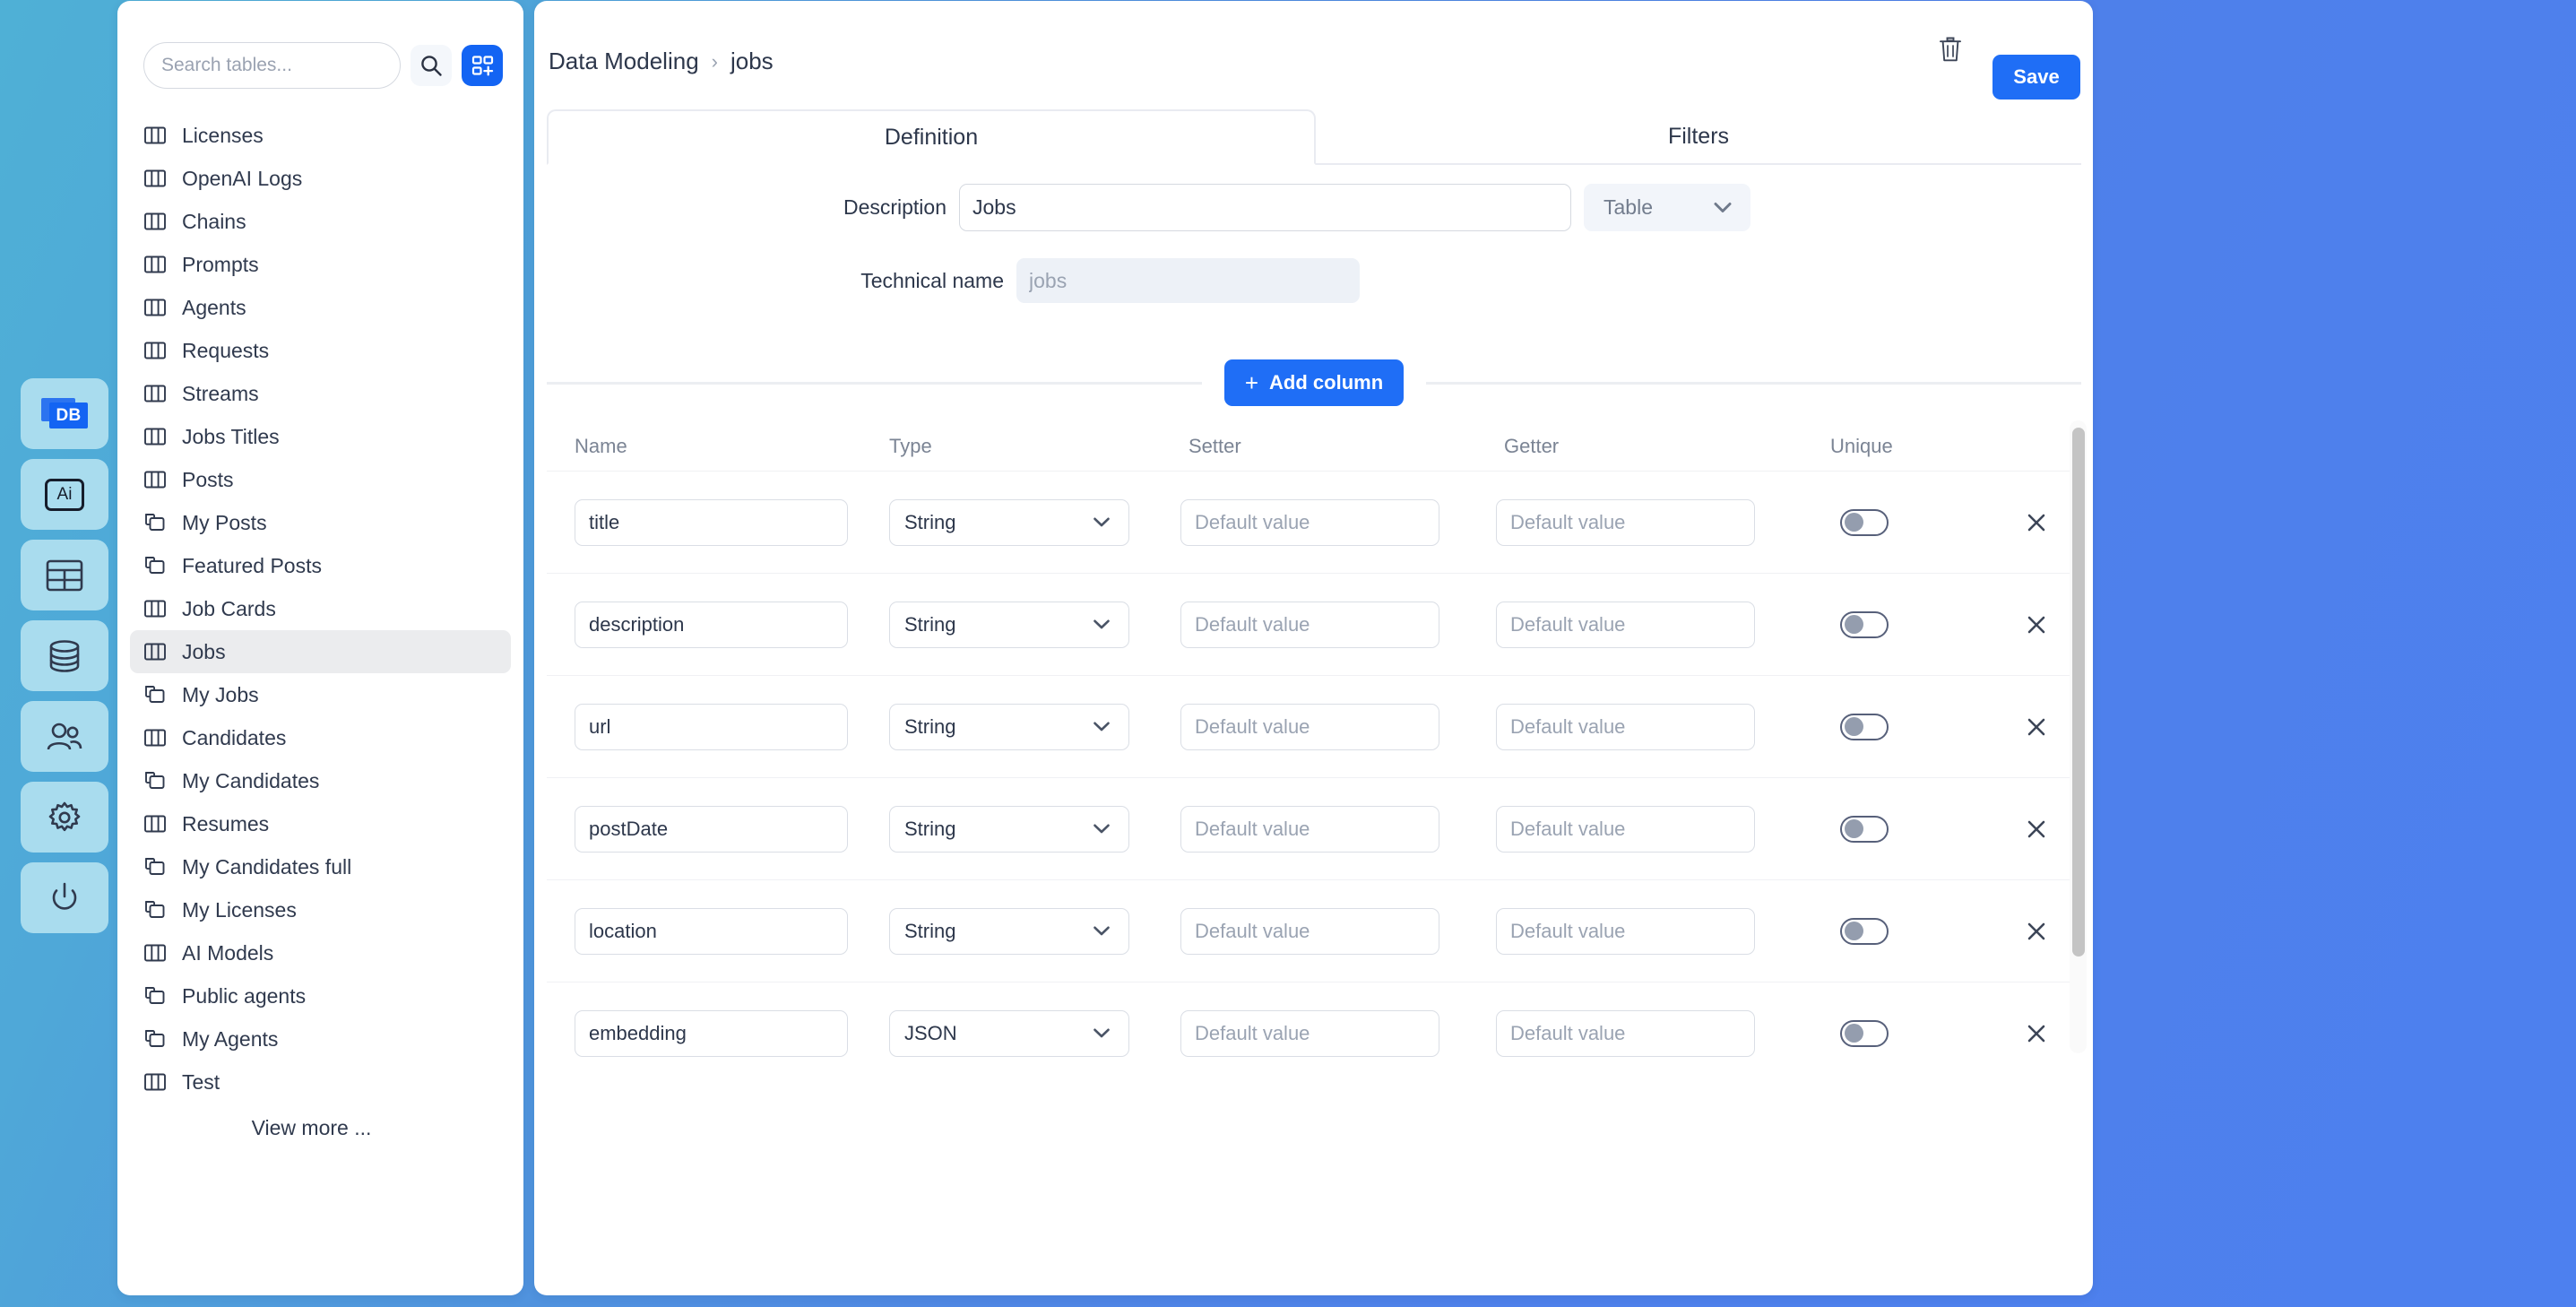  Describe the element at coordinates (320, 264) in the screenshot. I see `sidebar-item-prompts: Prompts` at that location.